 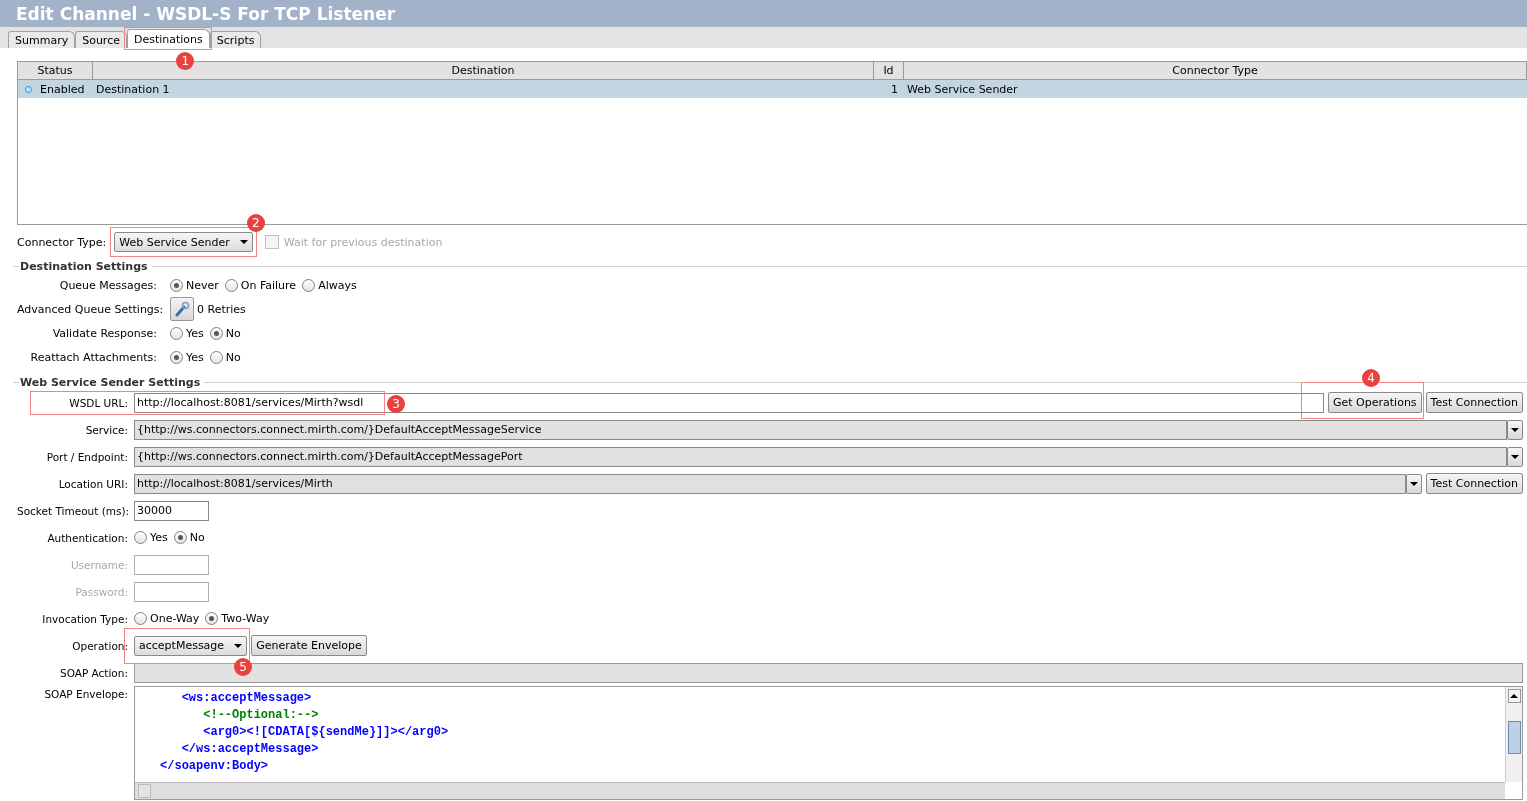 I want to click on radio-label: One-Way, so click(x=175, y=618).